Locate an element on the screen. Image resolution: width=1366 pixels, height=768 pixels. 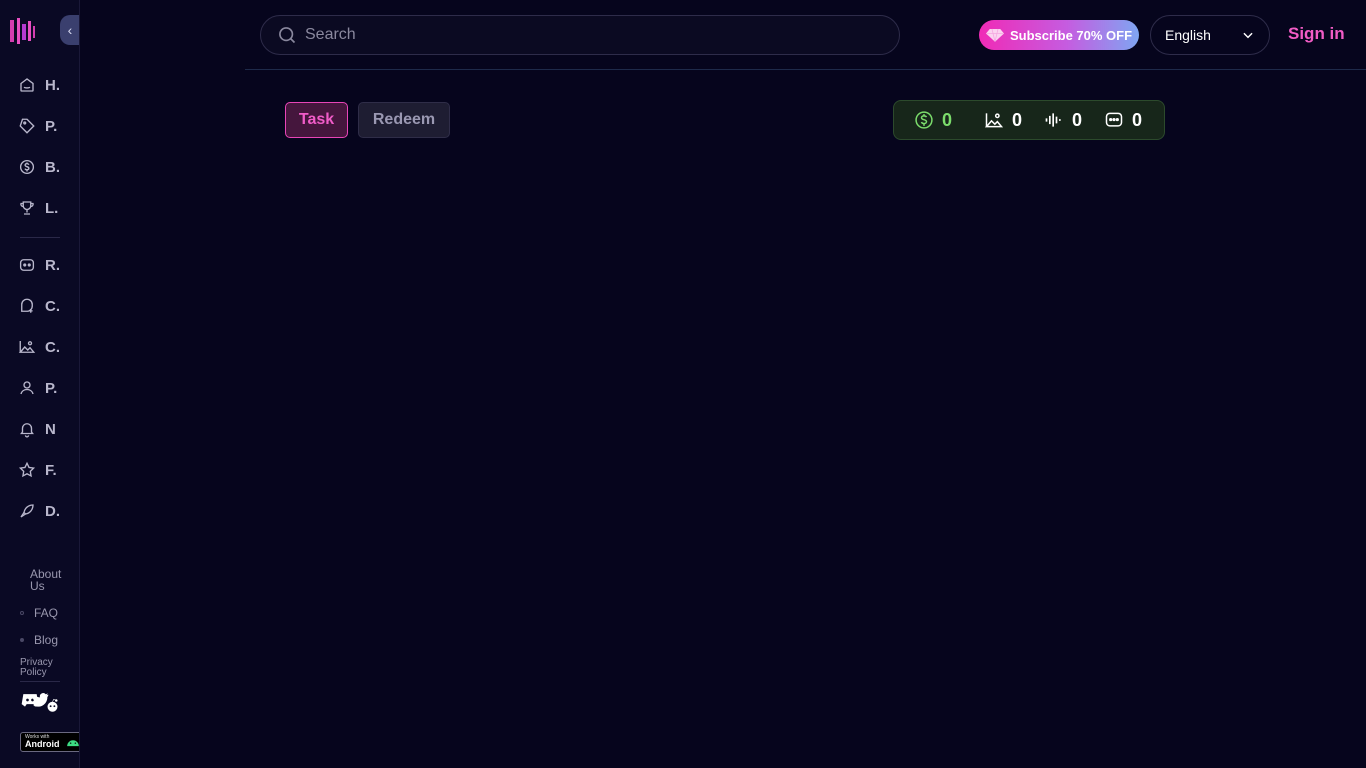
sidebar-collapse-button: ‹ is located at coordinates (69, 30).